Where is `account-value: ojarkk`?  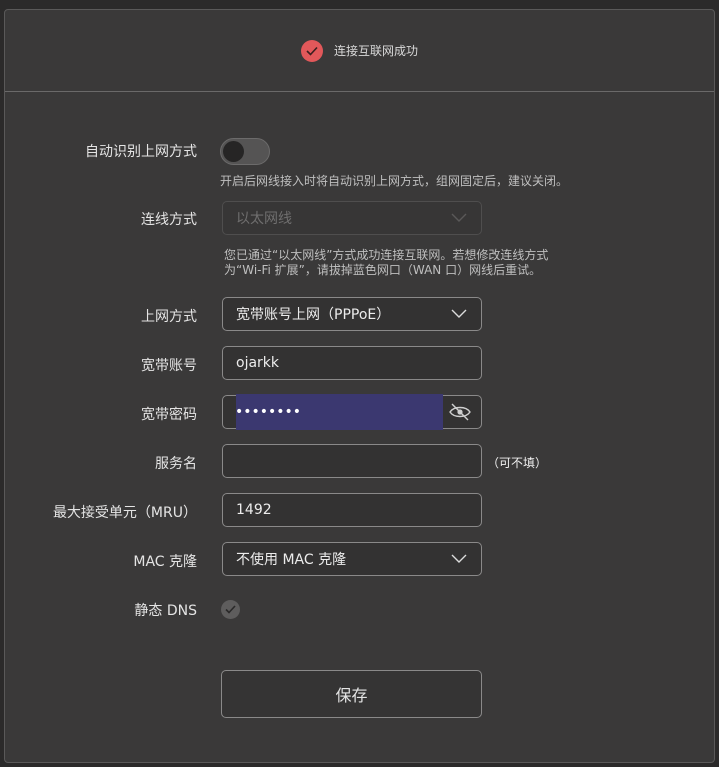
account-value: ojarkk is located at coordinates (258, 363).